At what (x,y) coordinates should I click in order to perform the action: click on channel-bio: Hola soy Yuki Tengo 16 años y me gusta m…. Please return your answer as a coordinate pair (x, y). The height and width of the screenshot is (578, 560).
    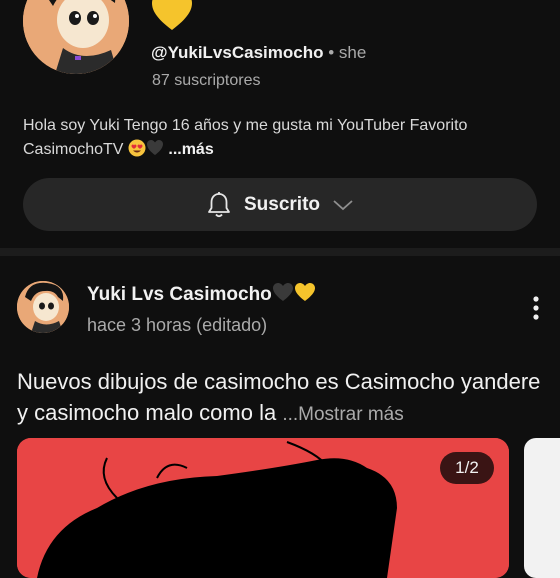
    Looking at the image, I should click on (283, 138).